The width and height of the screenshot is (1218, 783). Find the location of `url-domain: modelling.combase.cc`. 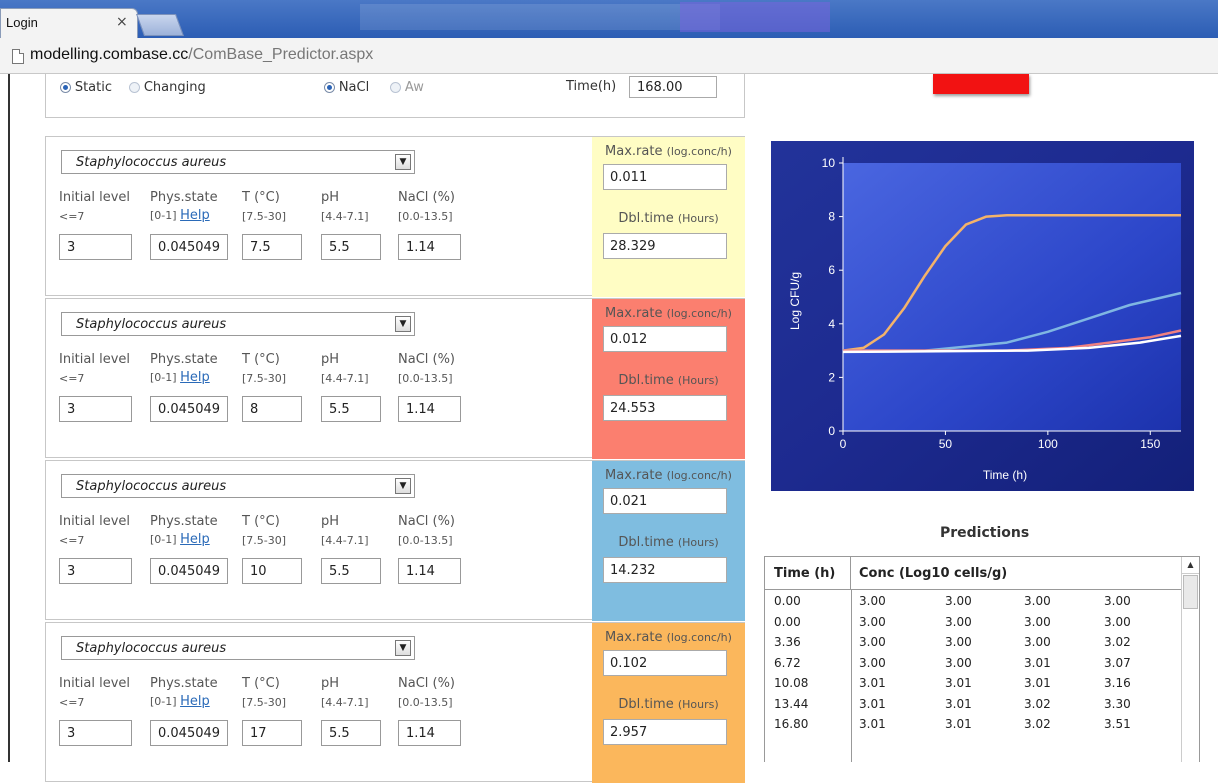

url-domain: modelling.combase.cc is located at coordinates (109, 54).